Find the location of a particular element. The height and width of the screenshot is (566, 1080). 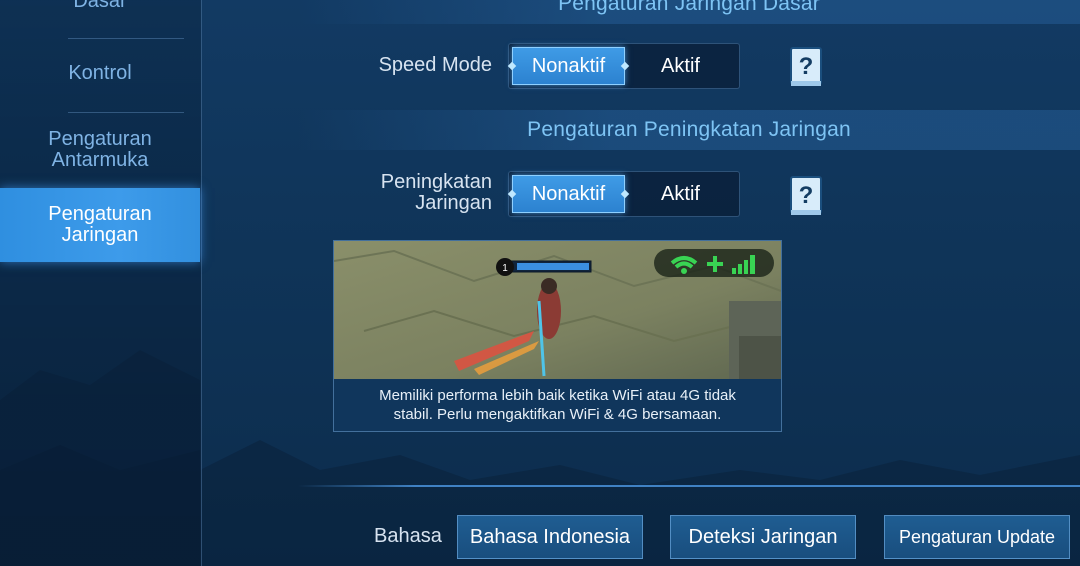

sidebar-item-antarmuka: Pengaturan Antarmuka is located at coordinates (100, 150).